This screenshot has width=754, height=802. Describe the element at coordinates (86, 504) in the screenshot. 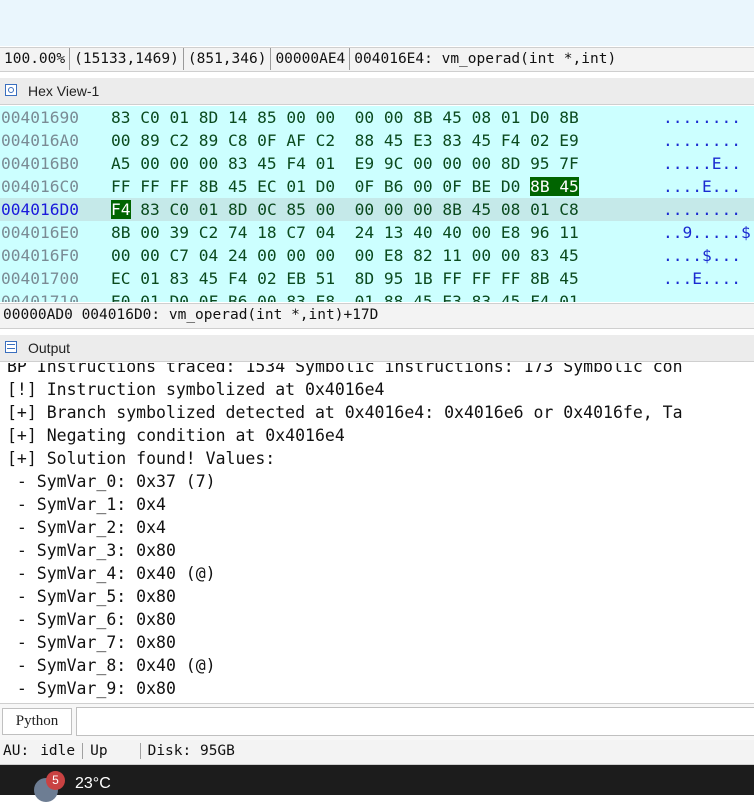

I see `output-line: - SymVar_1: 0x4` at that location.